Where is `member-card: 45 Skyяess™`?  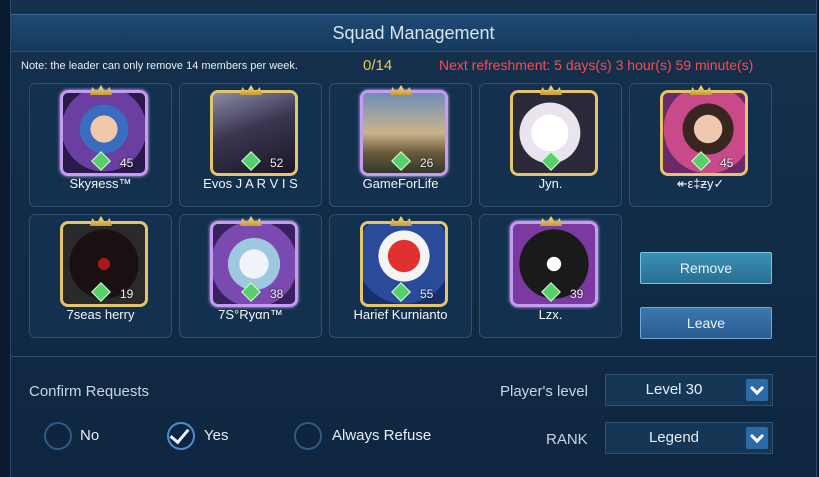 member-card: 45 Skyяess™ is located at coordinates (100, 145).